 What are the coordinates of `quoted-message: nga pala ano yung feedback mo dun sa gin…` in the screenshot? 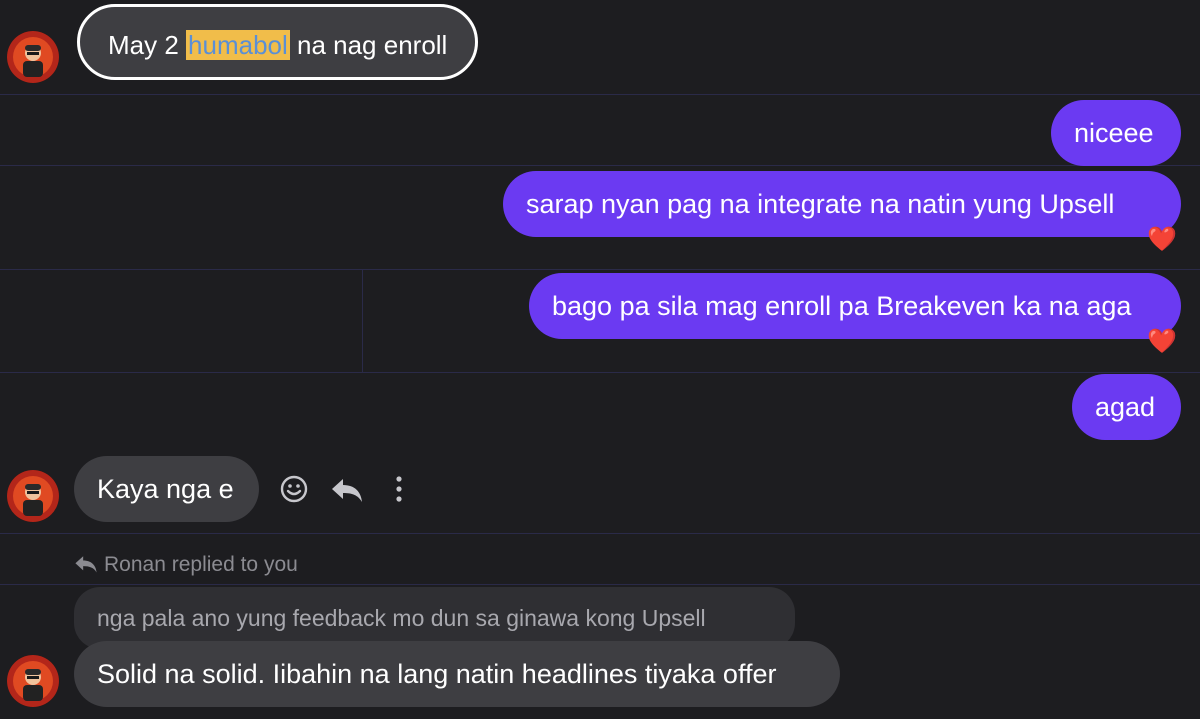 It's located at (434, 618).